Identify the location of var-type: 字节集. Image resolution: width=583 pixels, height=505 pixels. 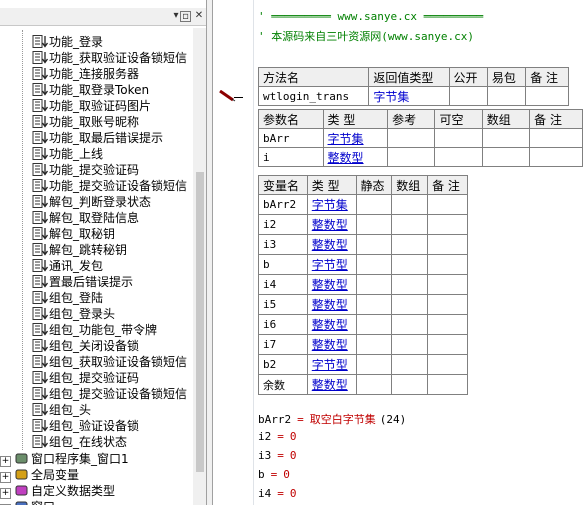
(331, 204).